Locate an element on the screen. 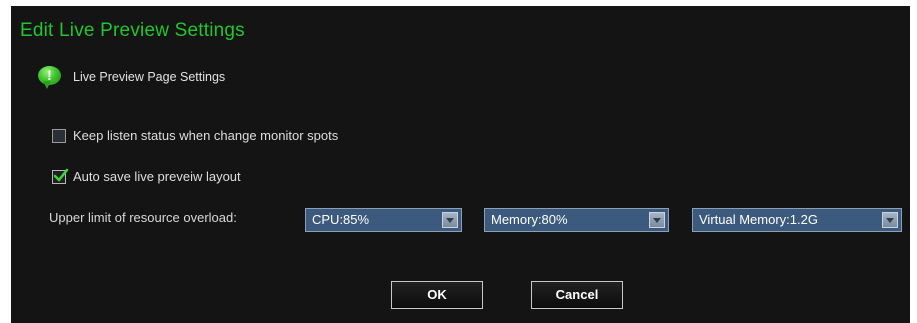 Image resolution: width=917 pixels, height=323 pixels. cancel-button: Cancel is located at coordinates (577, 295).